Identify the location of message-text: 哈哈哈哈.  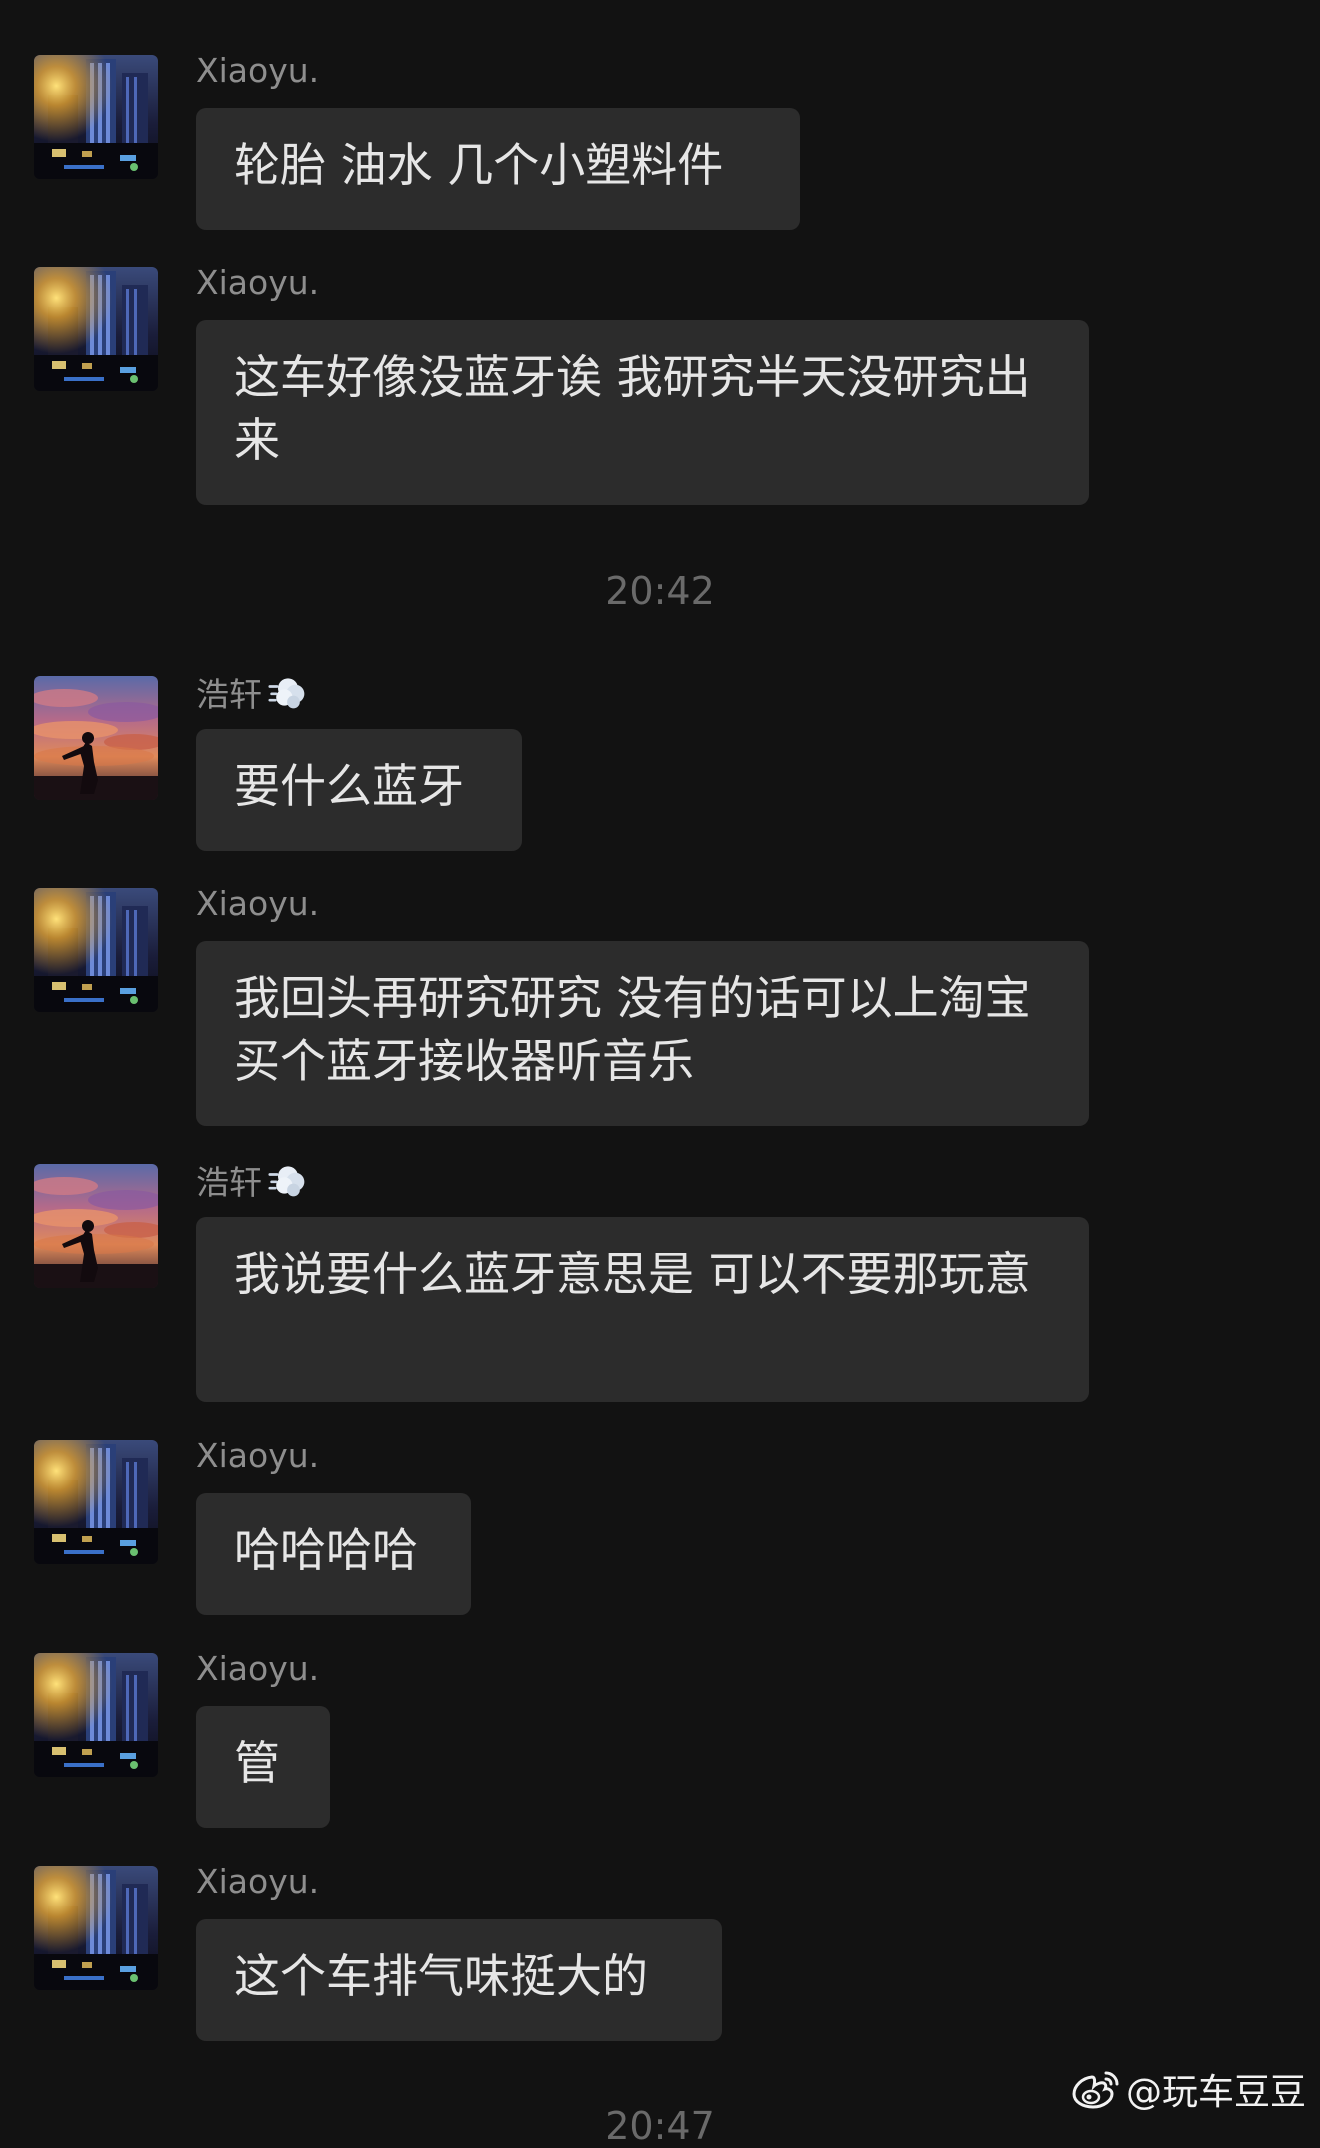
(326, 1550).